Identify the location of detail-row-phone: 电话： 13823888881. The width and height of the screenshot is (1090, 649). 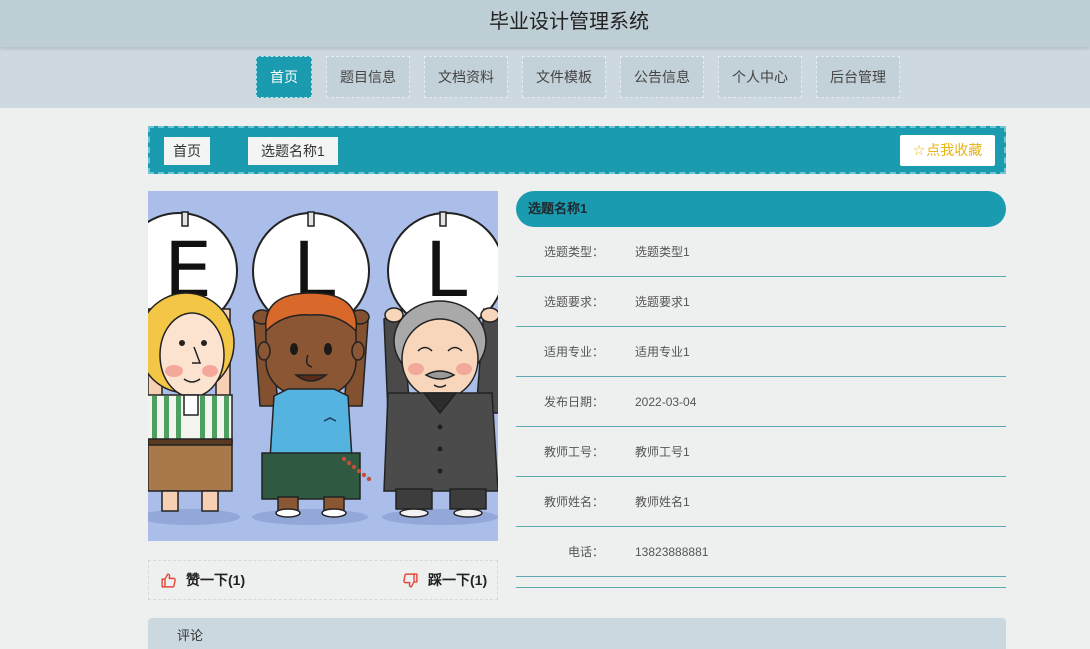
(761, 552).